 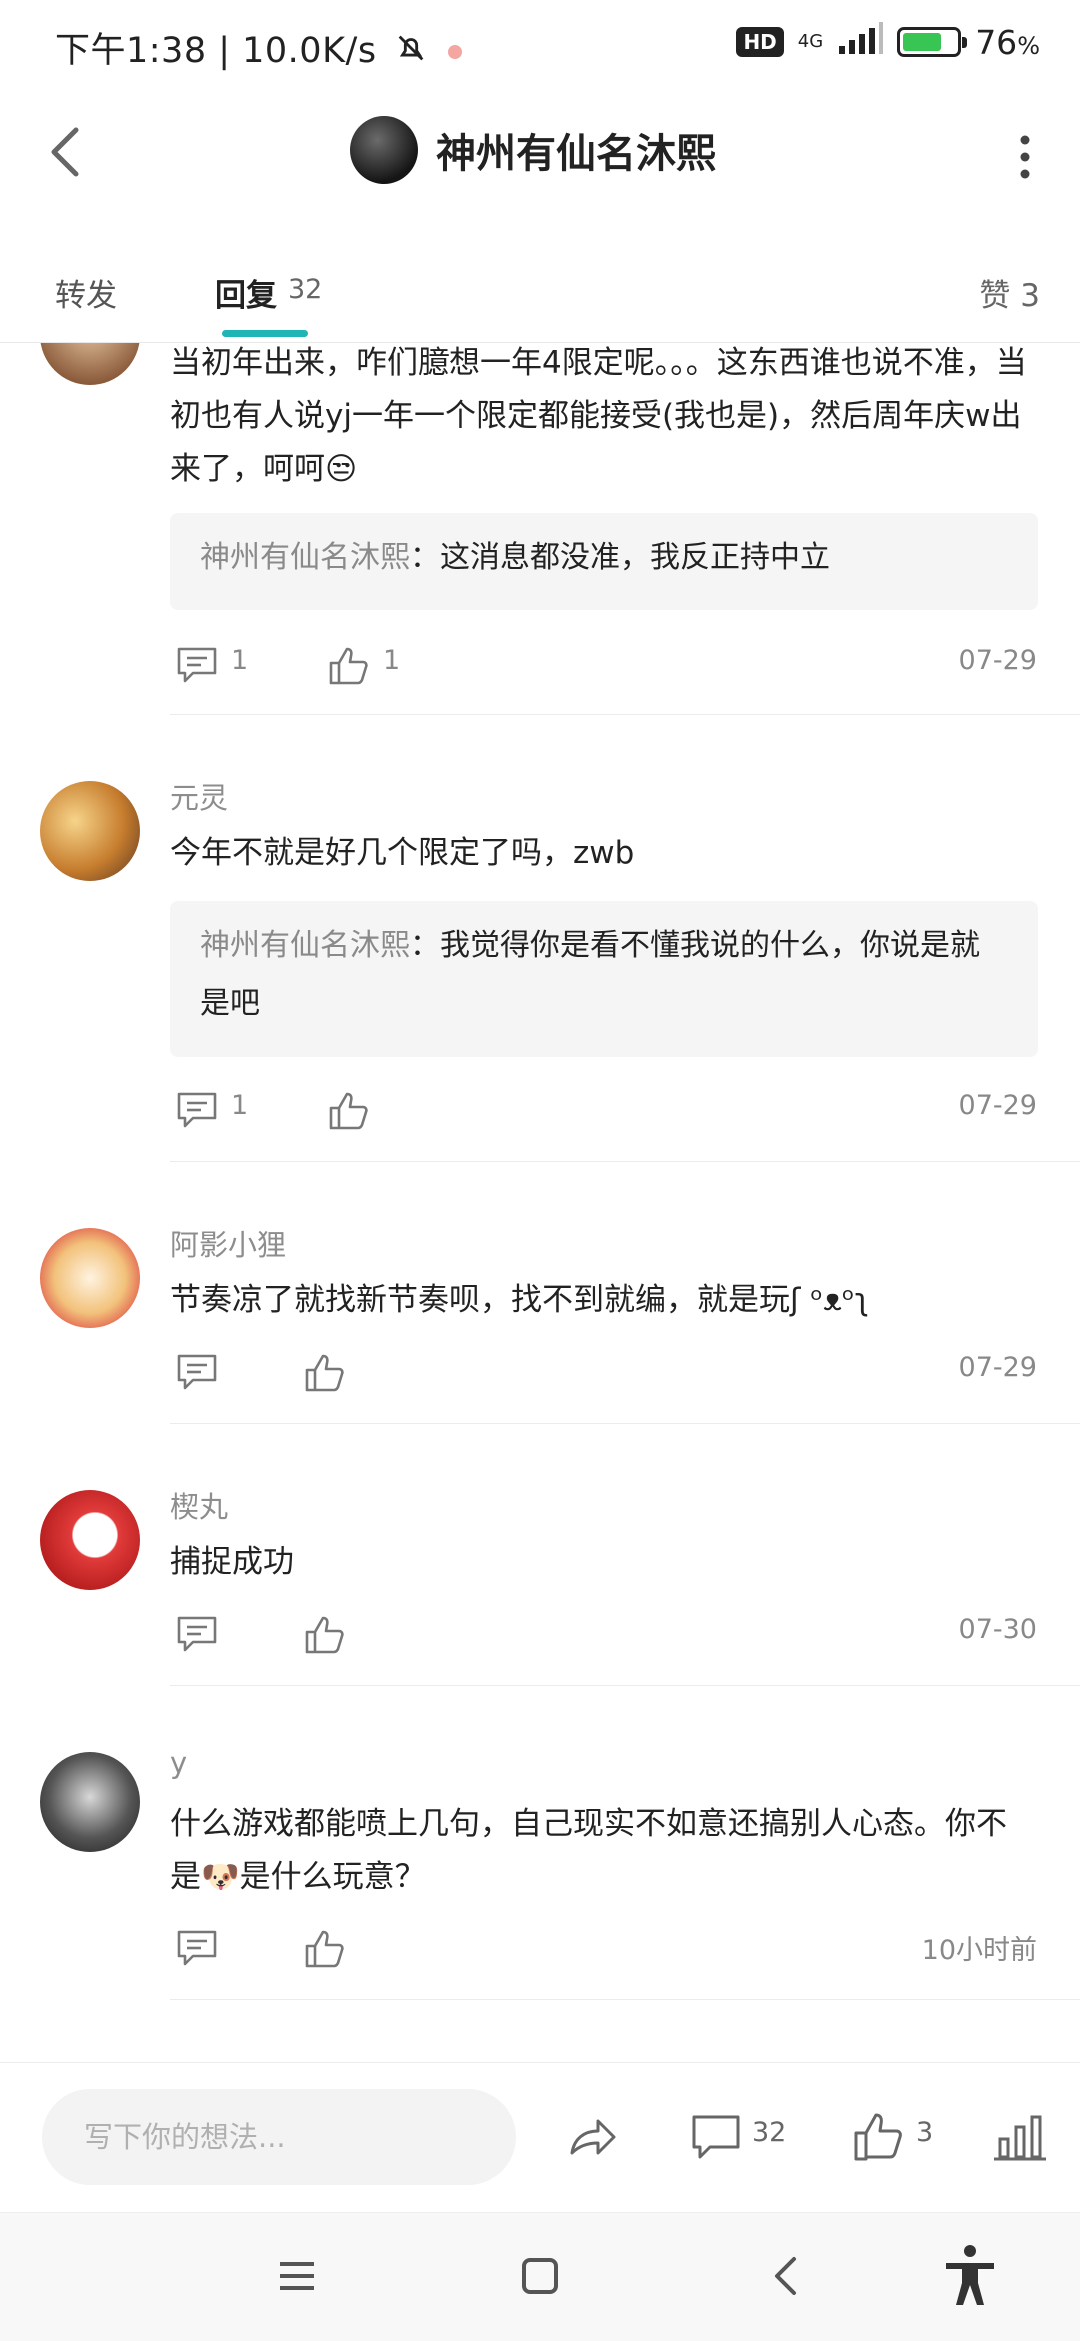 What do you see at coordinates (979, 1950) in the screenshot?
I see `comment-date: 10小时前` at bounding box center [979, 1950].